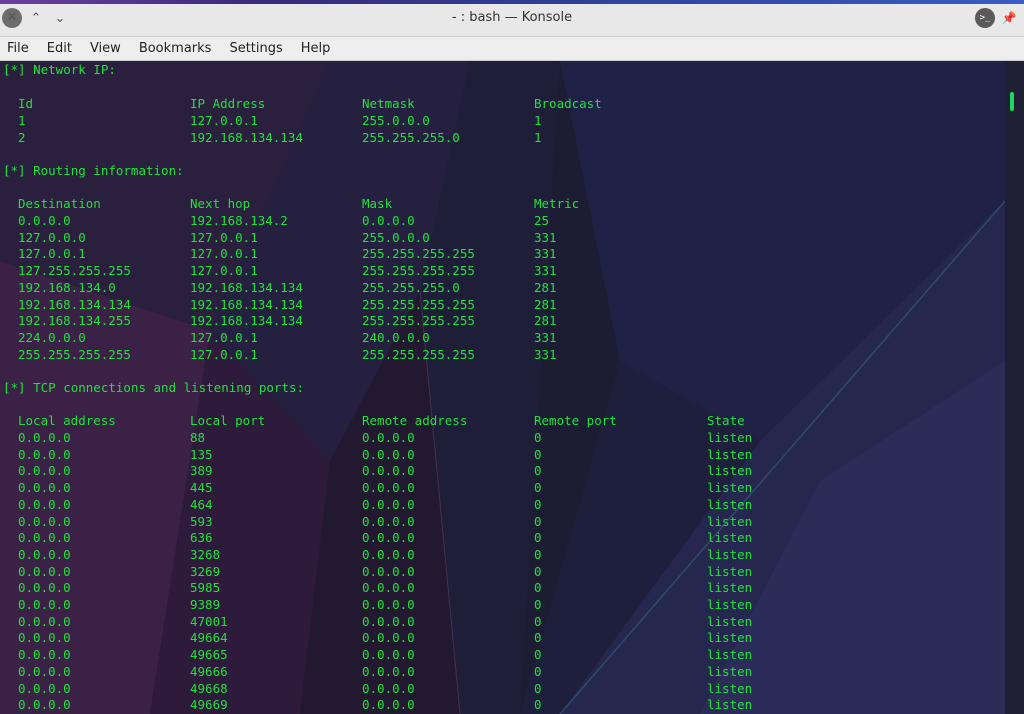 The height and width of the screenshot is (714, 1024). I want to click on table-cell: 49664, so click(209, 638).